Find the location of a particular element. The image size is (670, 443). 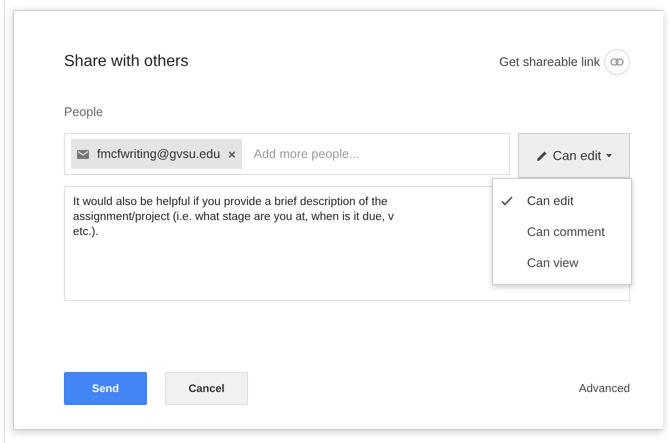

people-label: People is located at coordinates (84, 112).